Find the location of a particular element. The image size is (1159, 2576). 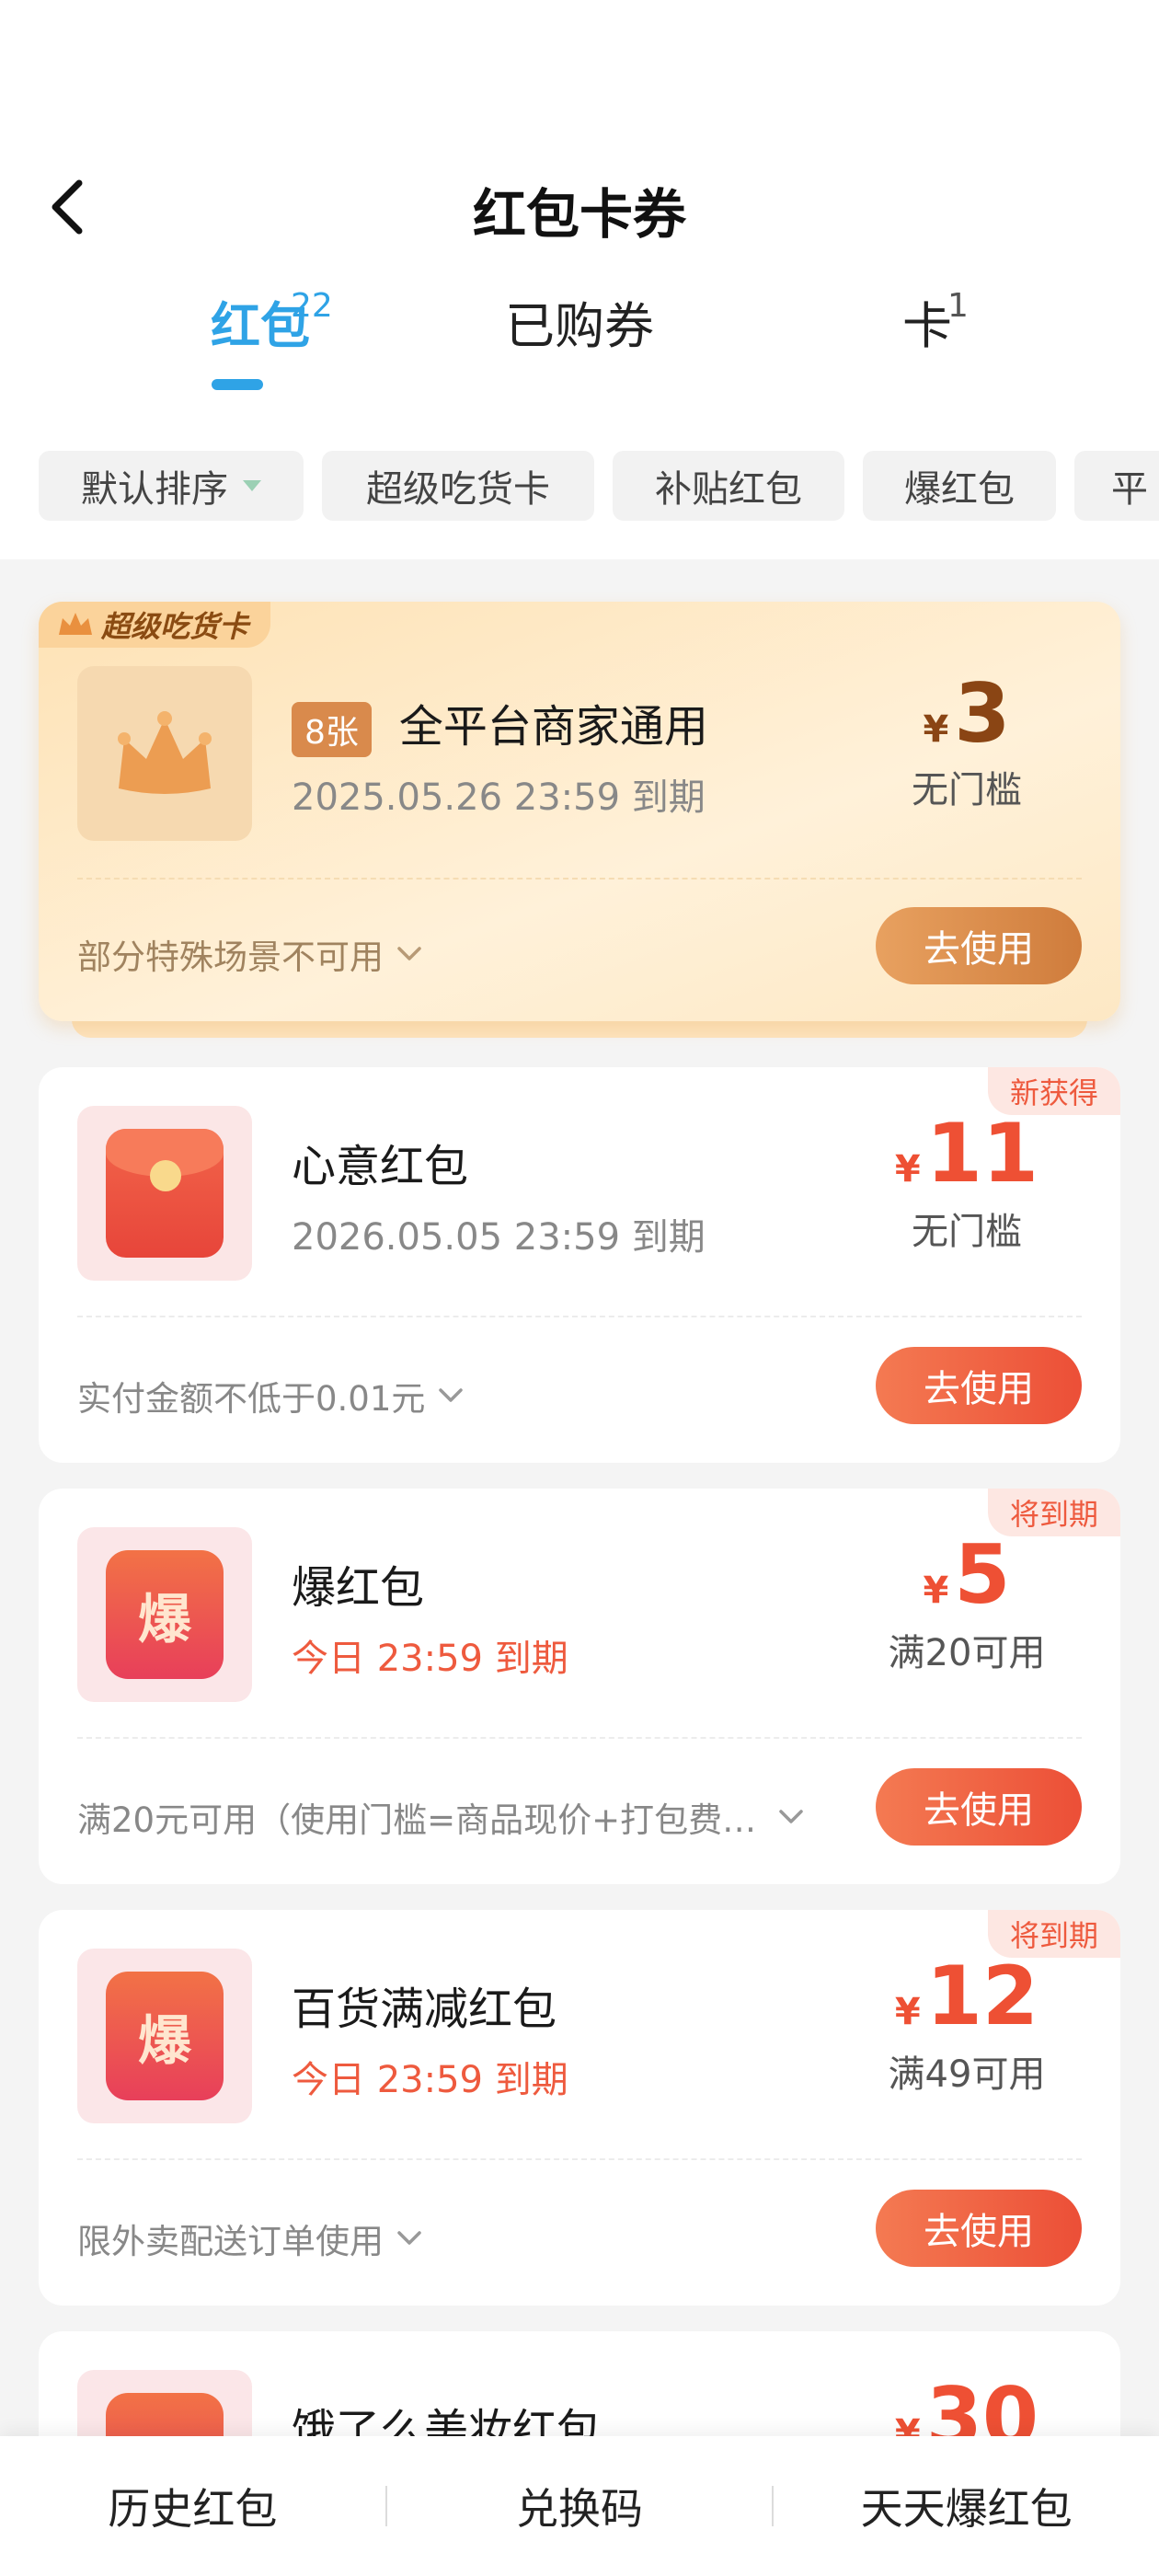

condition-text: 限外卖配送订单使用 is located at coordinates (230, 2241).